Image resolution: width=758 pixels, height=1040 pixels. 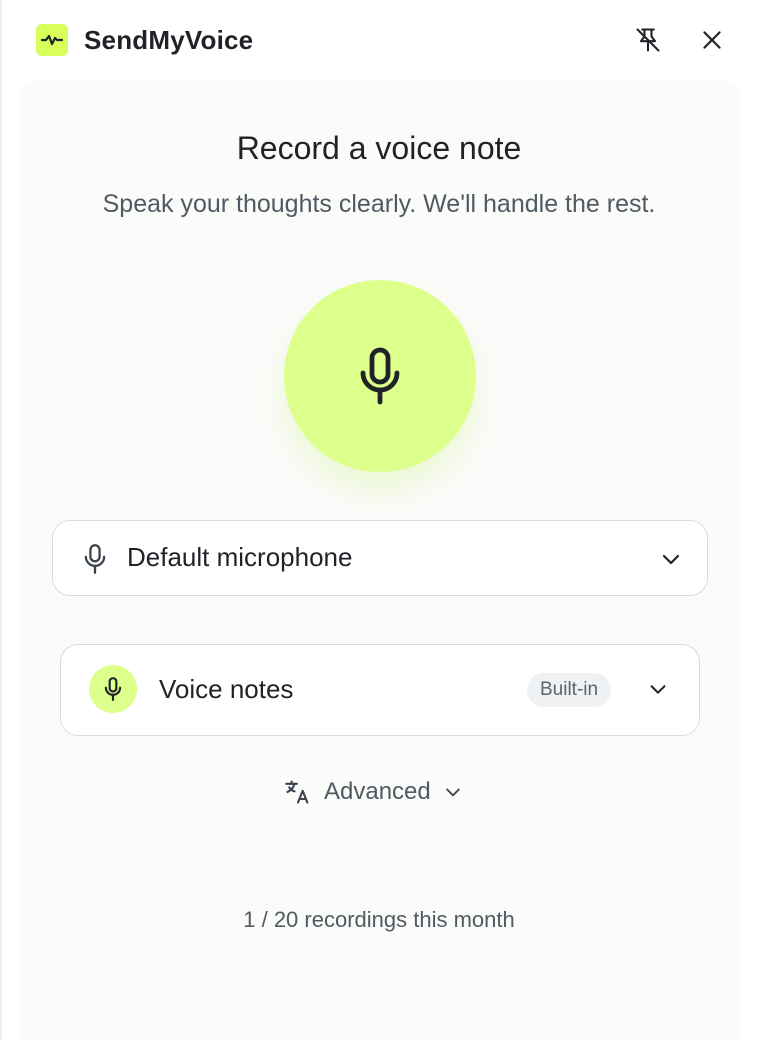 I want to click on close-button, so click(x=712, y=40).